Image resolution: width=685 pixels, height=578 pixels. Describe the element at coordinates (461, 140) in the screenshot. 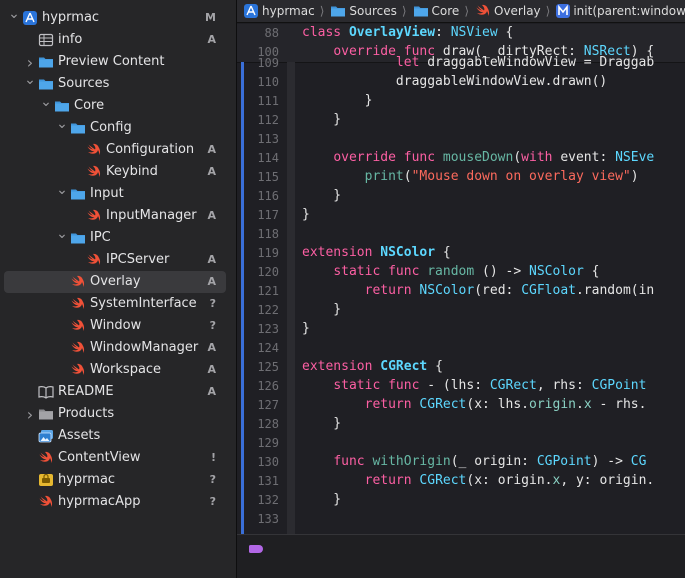

I see `code-line: 113` at that location.